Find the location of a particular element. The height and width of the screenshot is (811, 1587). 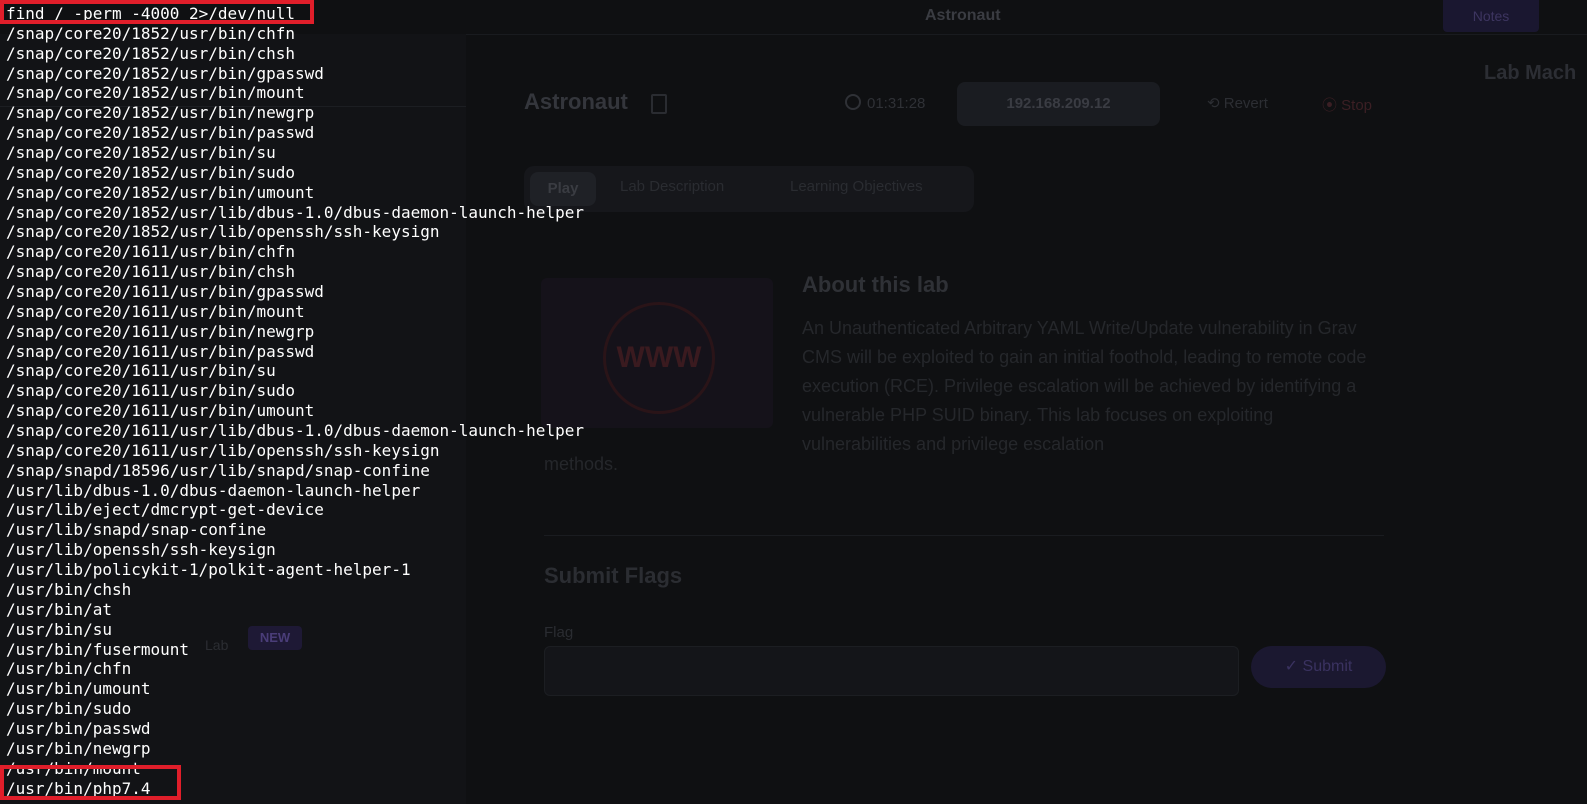

terminal-line: /usr/bin/su is located at coordinates (59, 629).